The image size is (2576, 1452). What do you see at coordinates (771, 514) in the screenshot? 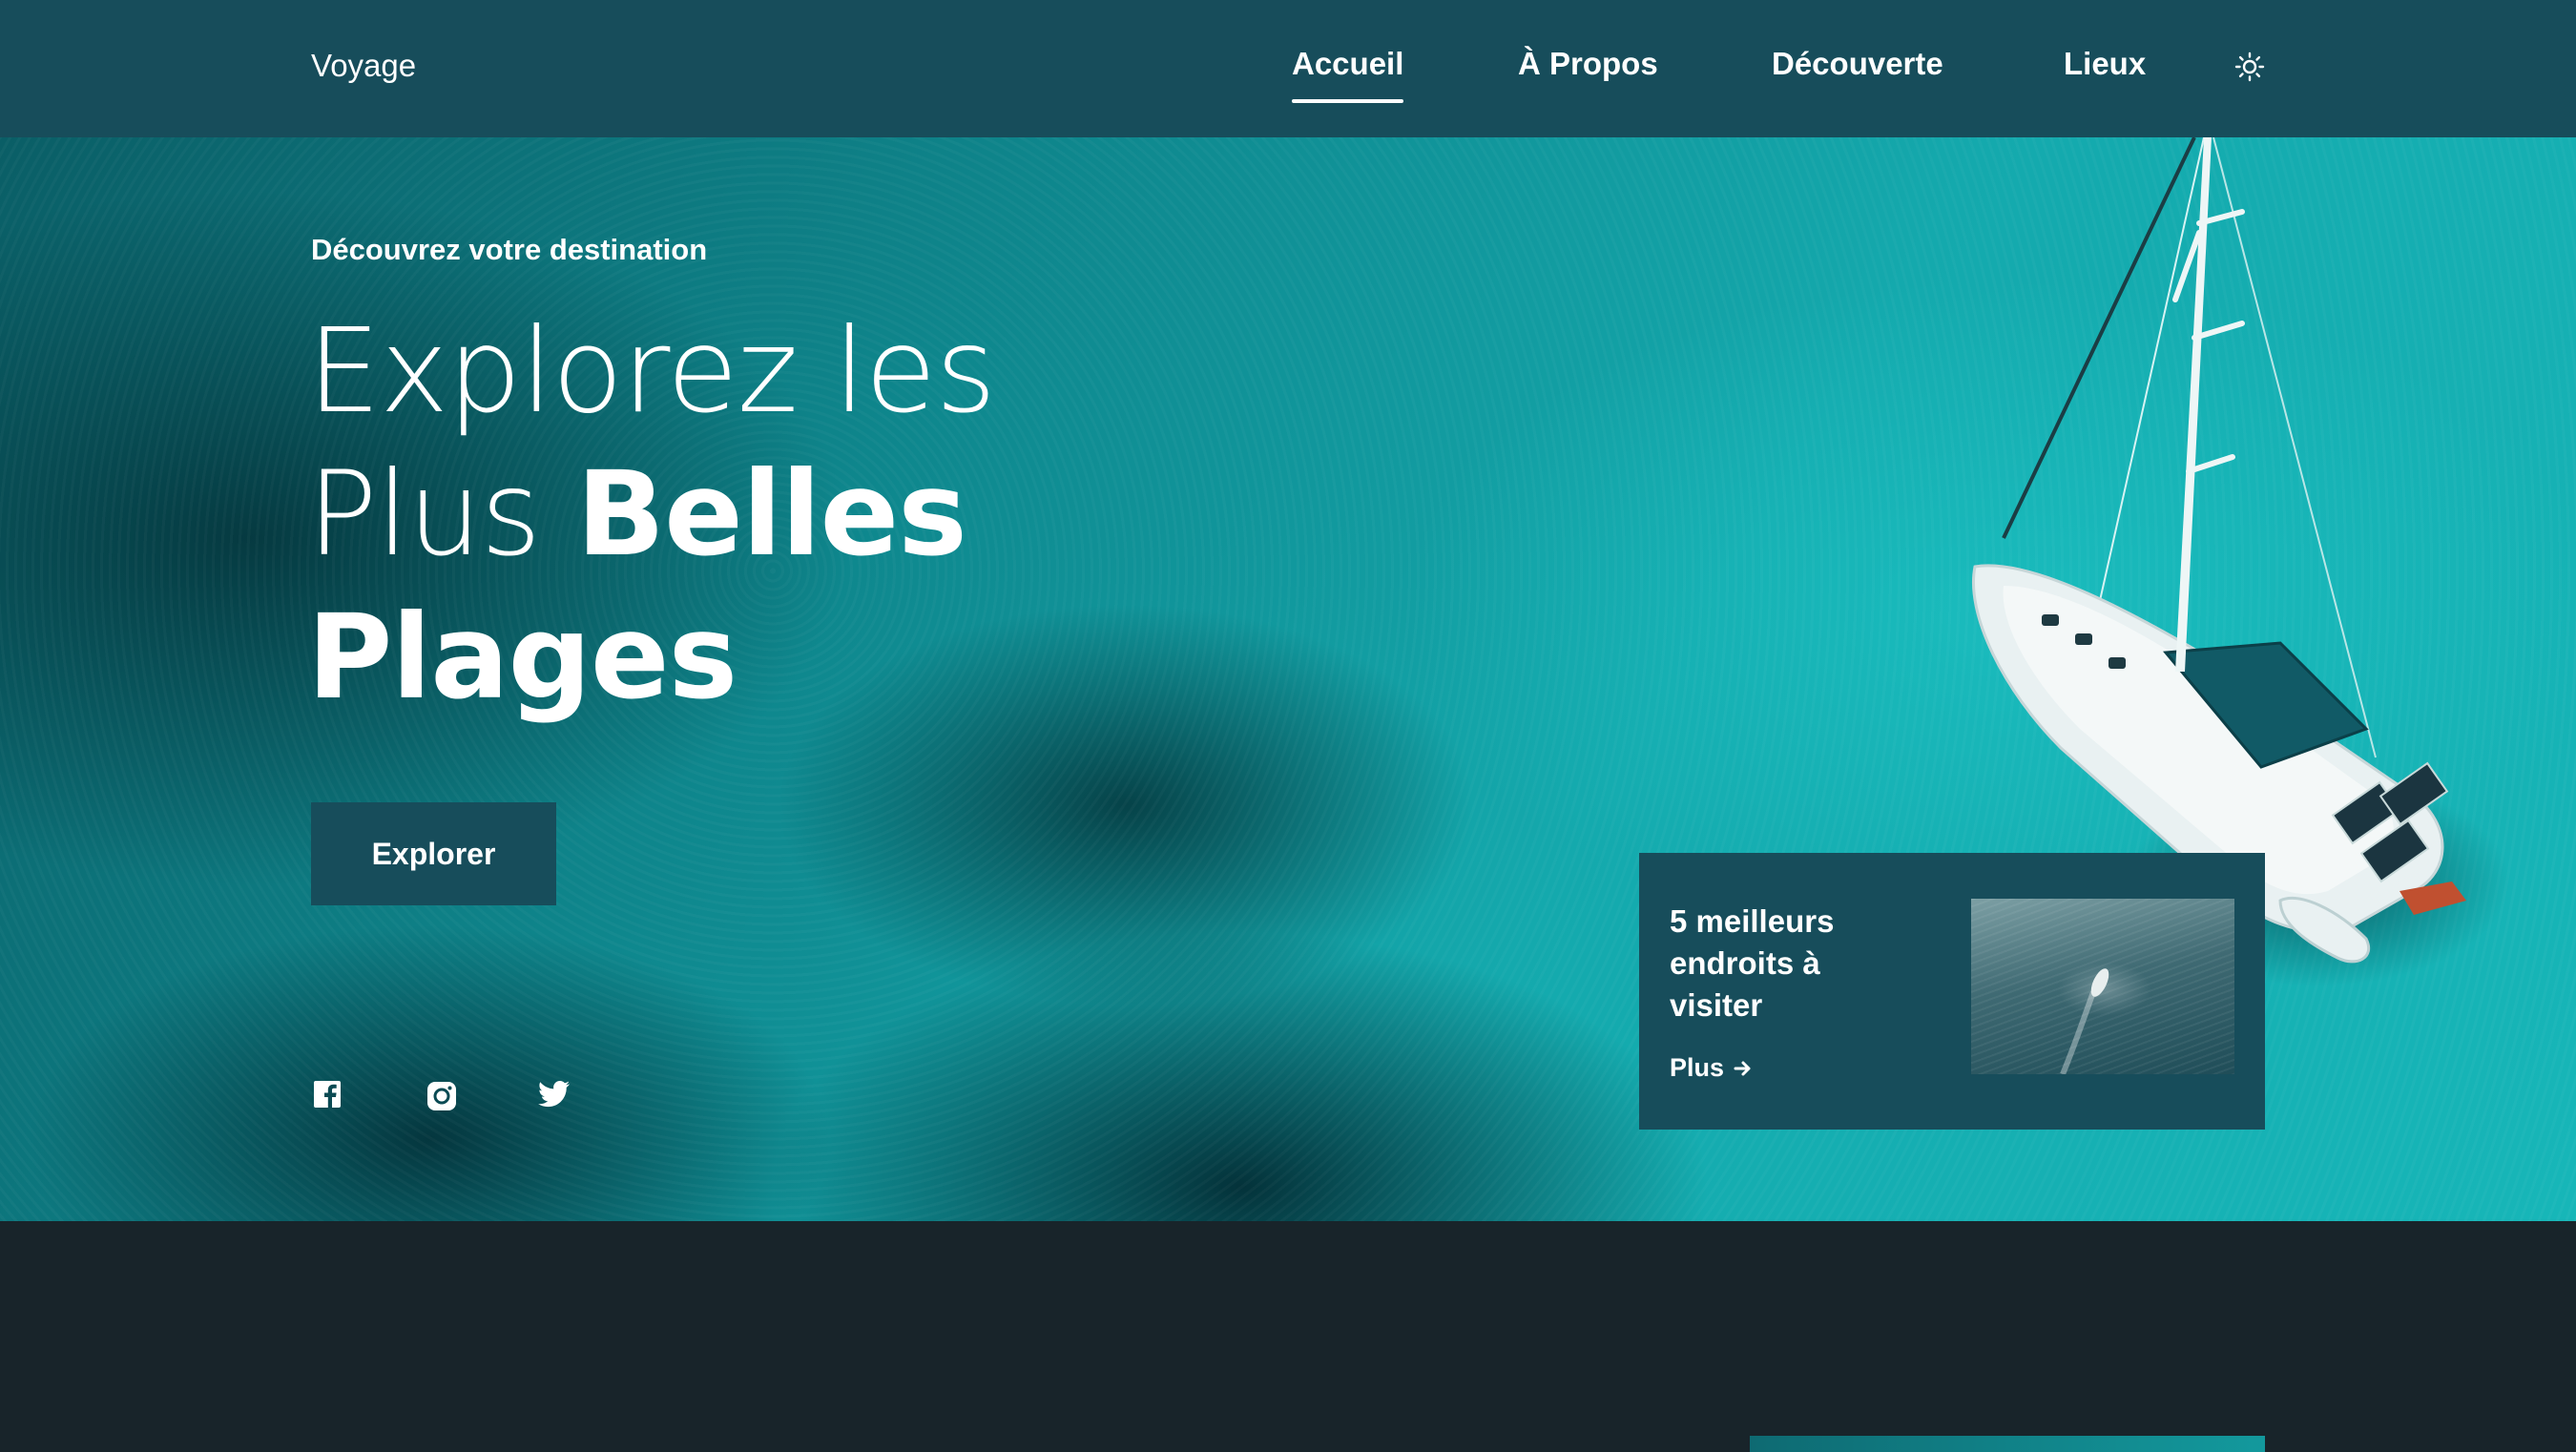
I see `hero-title-line-2-bold: Belles` at bounding box center [771, 514].